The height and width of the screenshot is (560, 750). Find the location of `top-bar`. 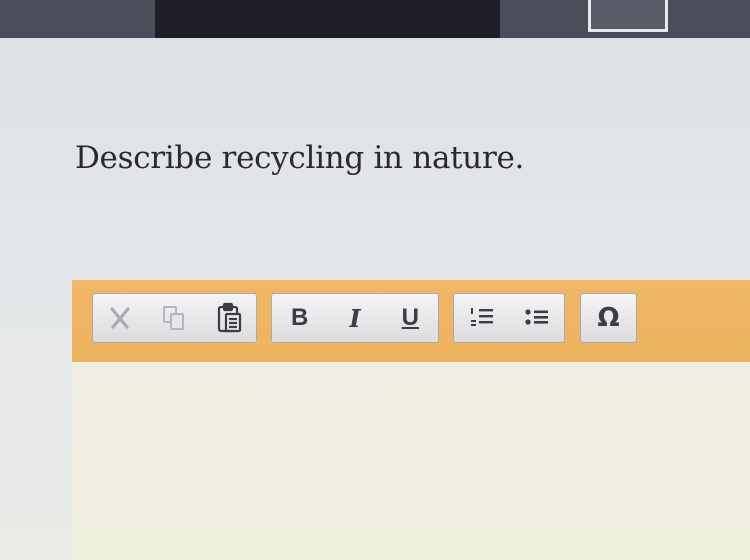

top-bar is located at coordinates (375, 19).